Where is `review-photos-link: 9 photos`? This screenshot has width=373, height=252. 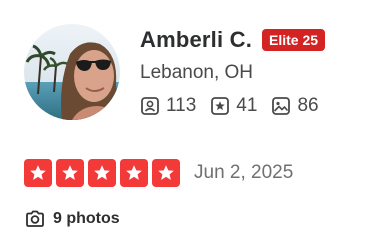 review-photos-link: 9 photos is located at coordinates (72, 219).